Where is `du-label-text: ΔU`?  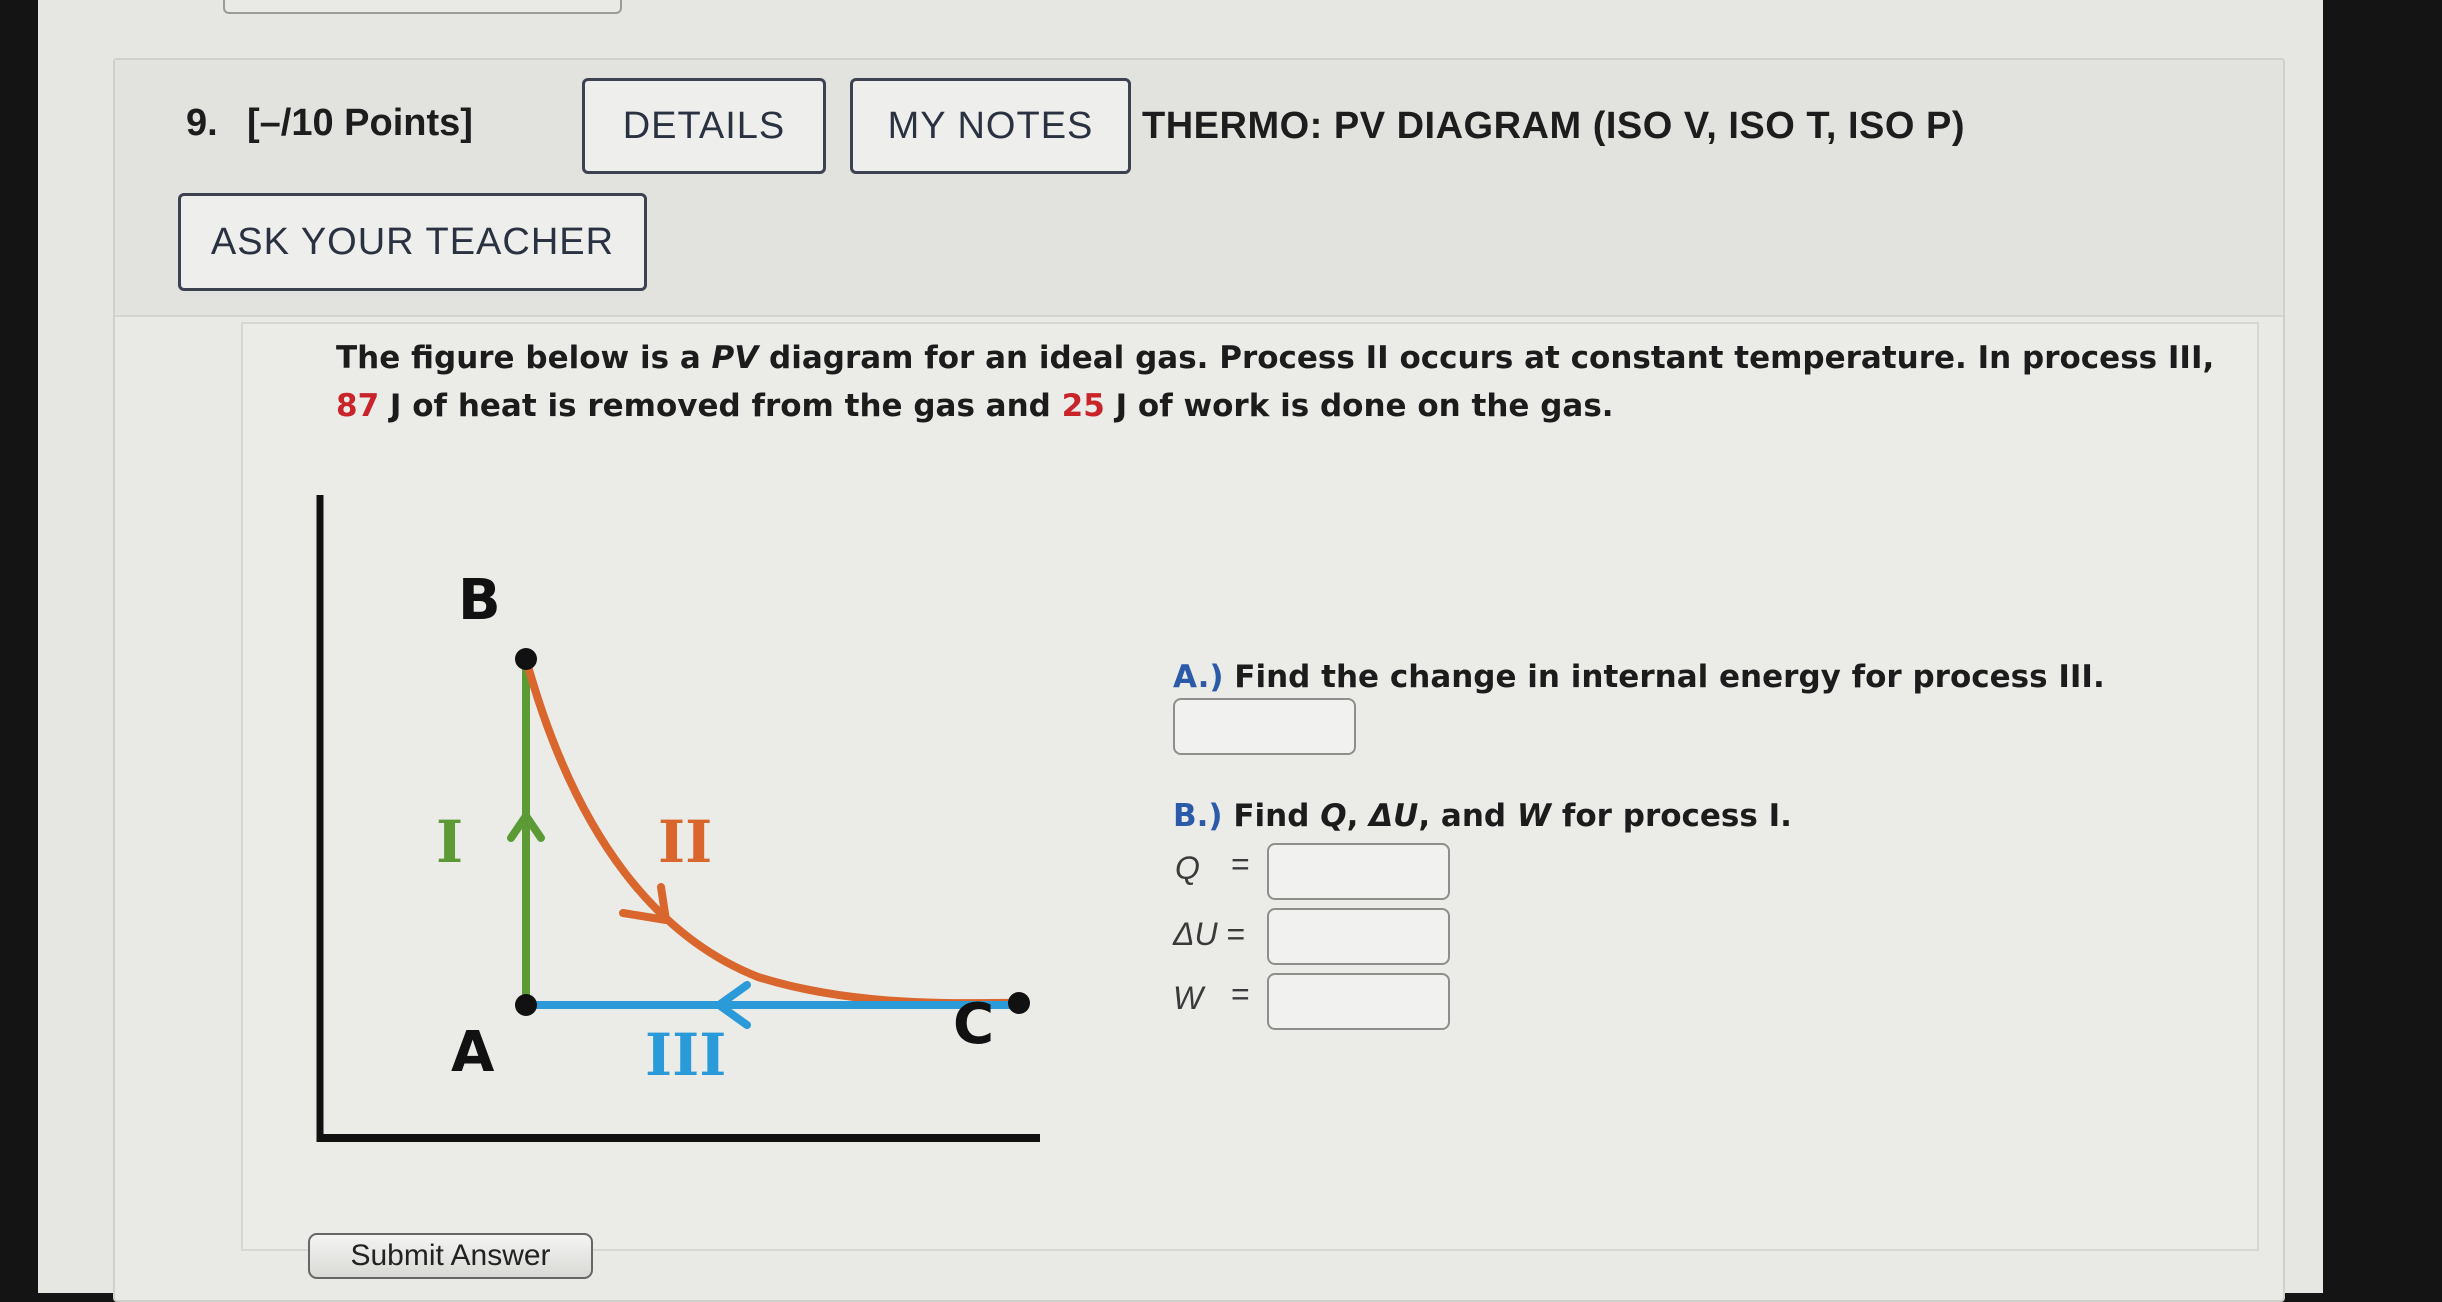 du-label-text: ΔU is located at coordinates (1195, 934).